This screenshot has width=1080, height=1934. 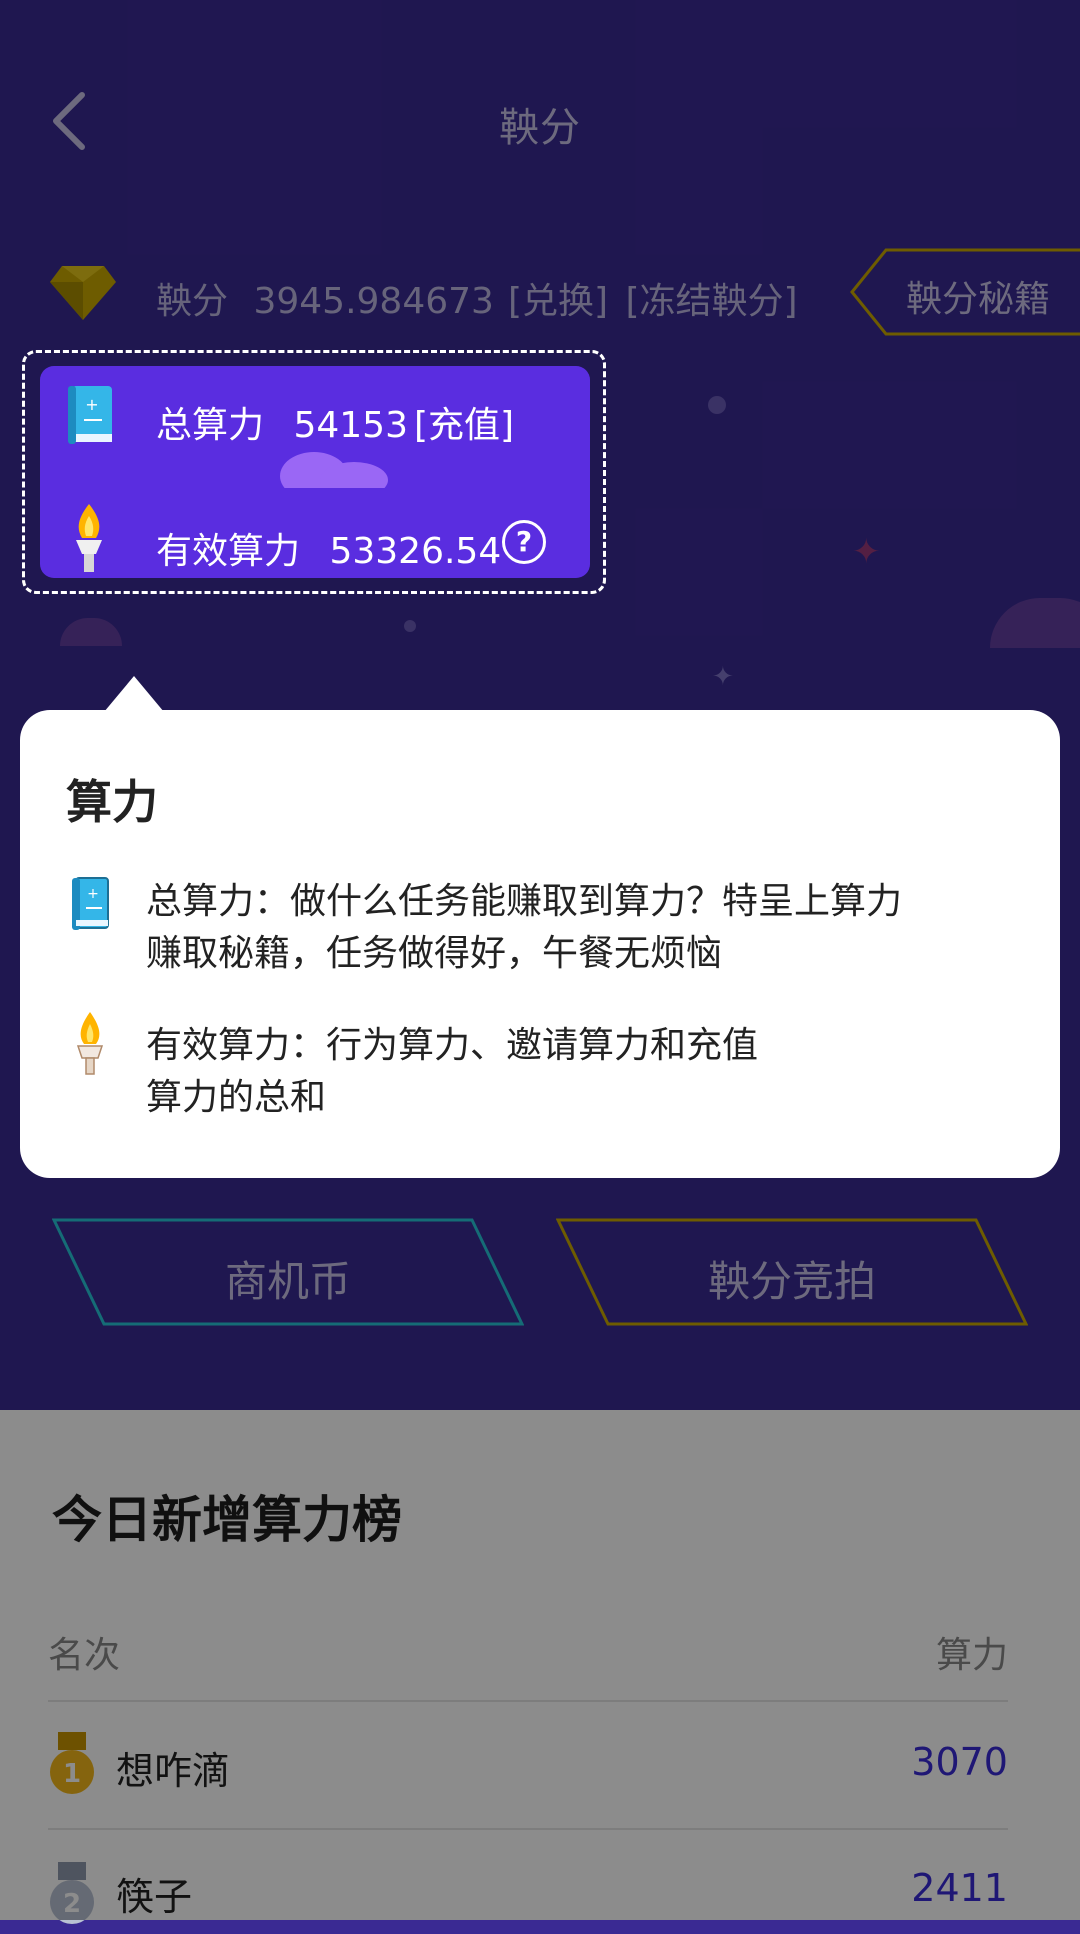 I want to click on effective-power-value: 53326.54, so click(x=415, y=551).